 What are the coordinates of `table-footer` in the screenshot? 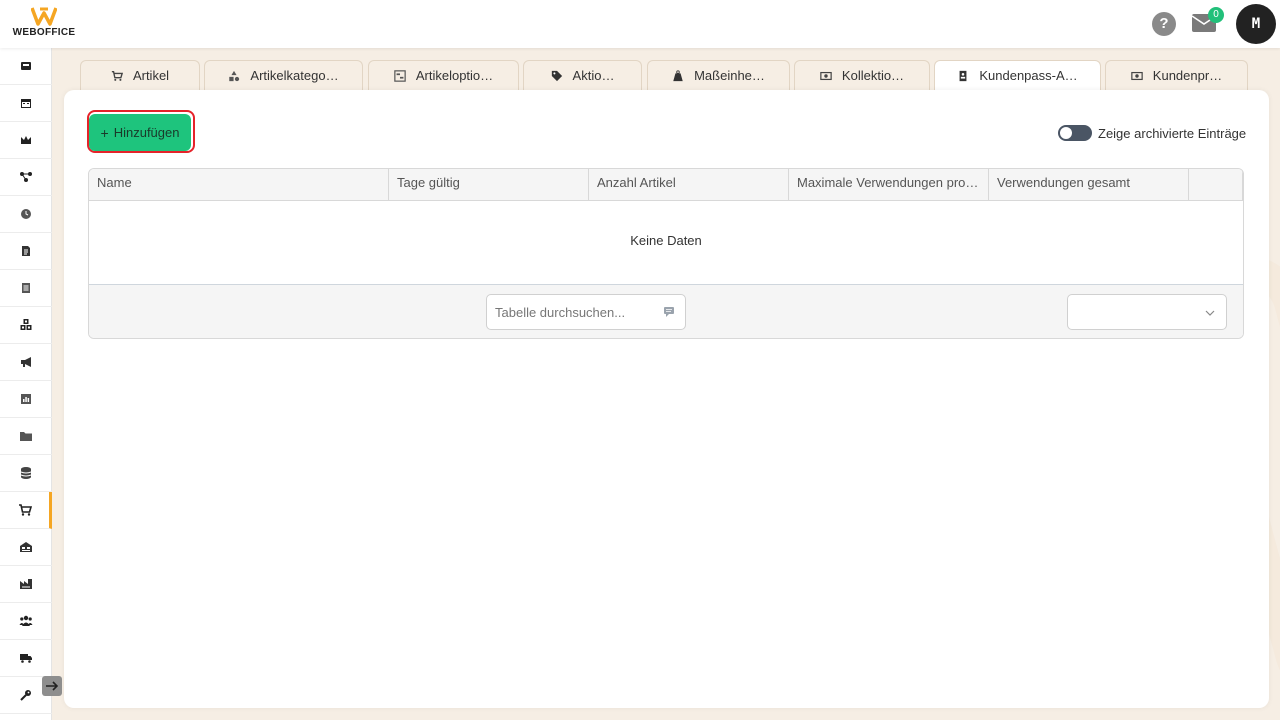 It's located at (666, 311).